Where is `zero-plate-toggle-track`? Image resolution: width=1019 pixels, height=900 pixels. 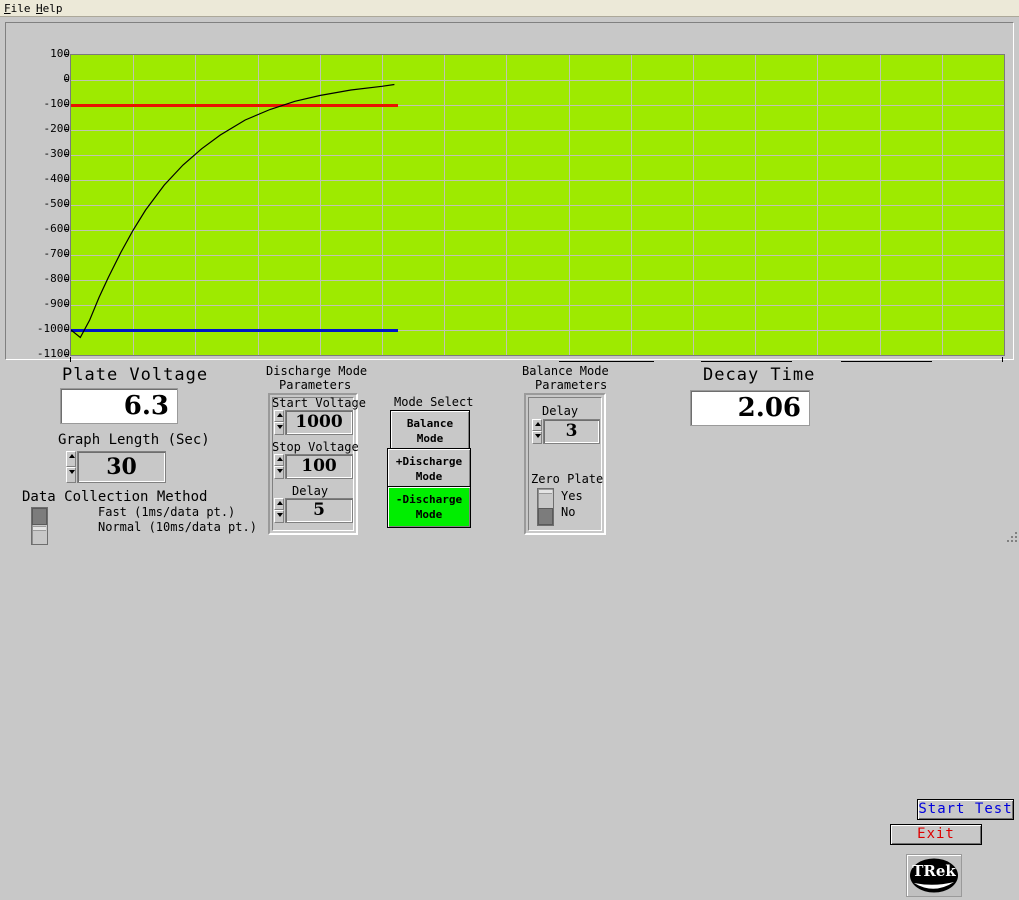
zero-plate-toggle-track is located at coordinates (545, 491).